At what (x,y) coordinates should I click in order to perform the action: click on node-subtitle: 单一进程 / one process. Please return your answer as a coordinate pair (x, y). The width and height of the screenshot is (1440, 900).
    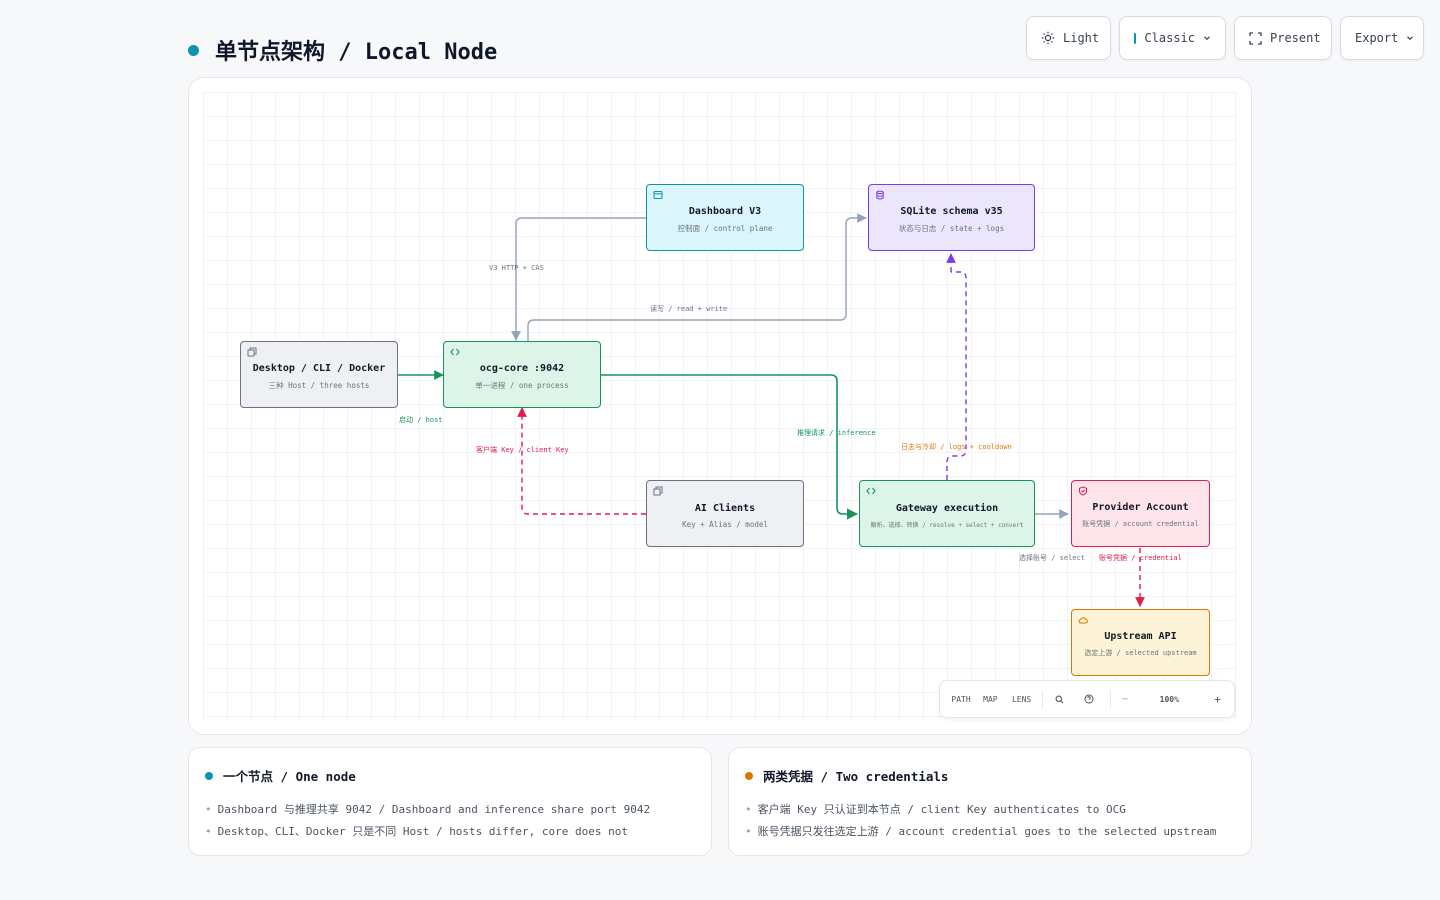
    Looking at the image, I should click on (522, 385).